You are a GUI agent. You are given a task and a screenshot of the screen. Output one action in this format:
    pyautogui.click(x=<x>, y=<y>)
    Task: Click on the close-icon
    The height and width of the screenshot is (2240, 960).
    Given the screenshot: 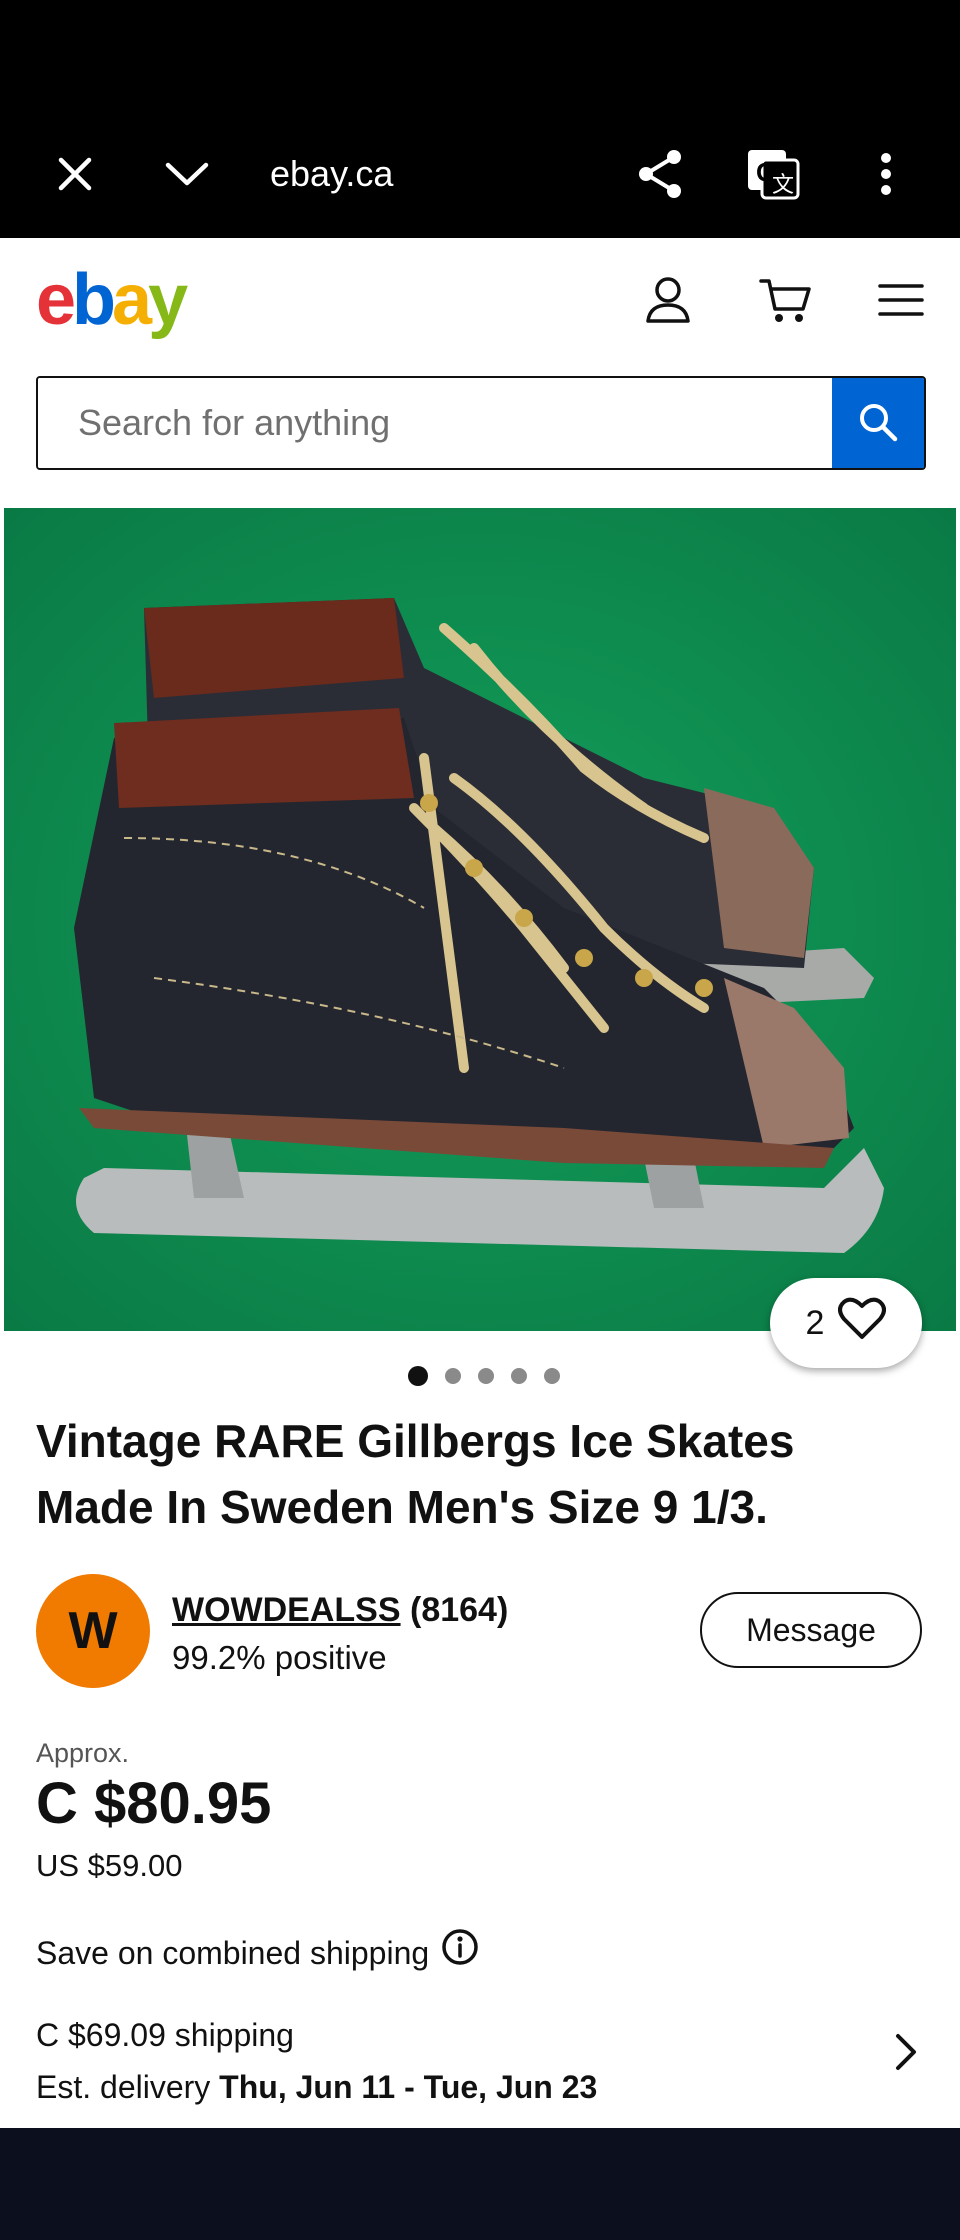 What is the action you would take?
    pyautogui.click(x=75, y=174)
    